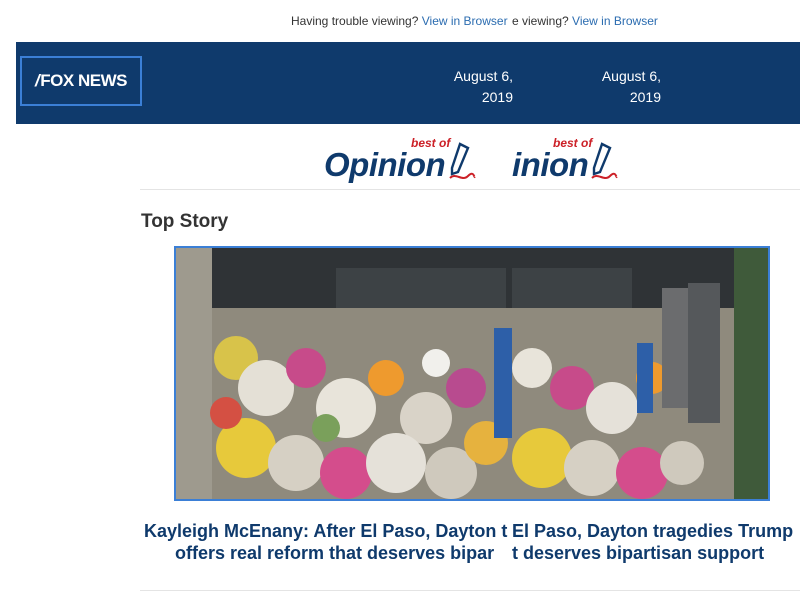 The image size is (800, 600). Describe the element at coordinates (631, 86) in the screenshot. I see `newsletter-date-duplicate: August 6, 2019` at that location.